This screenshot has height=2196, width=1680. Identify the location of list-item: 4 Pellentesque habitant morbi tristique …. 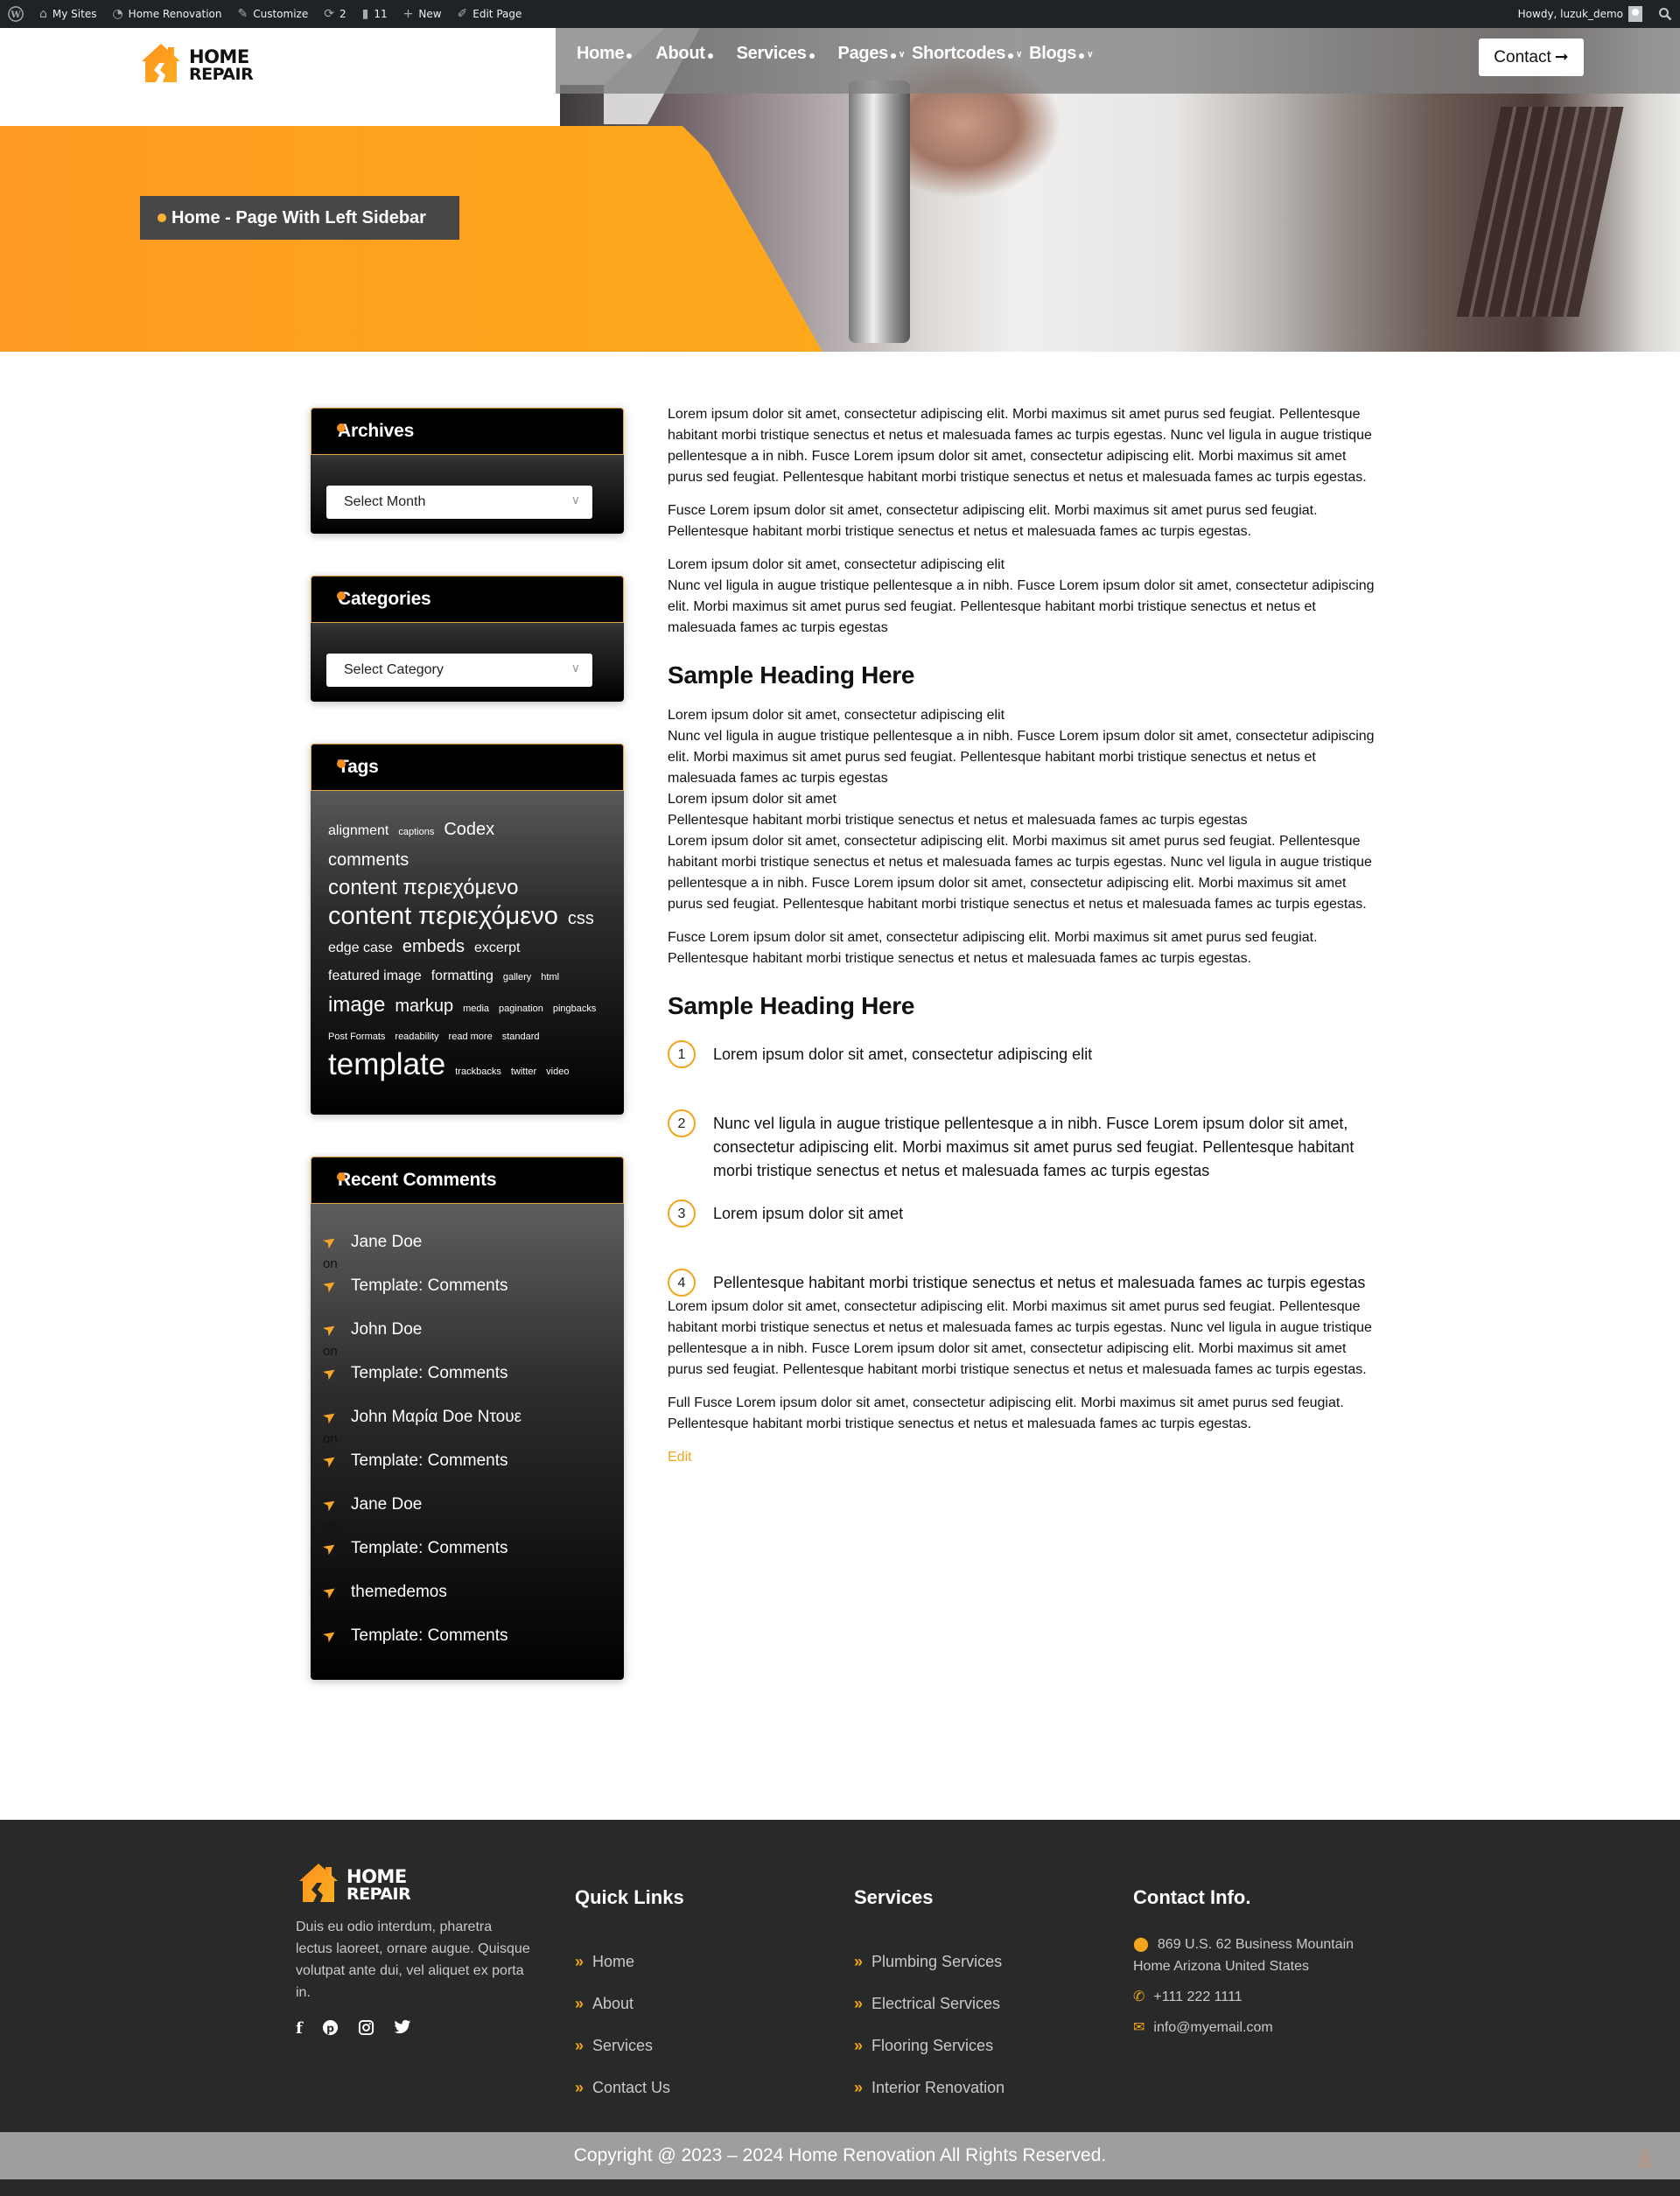
(1022, 1283).